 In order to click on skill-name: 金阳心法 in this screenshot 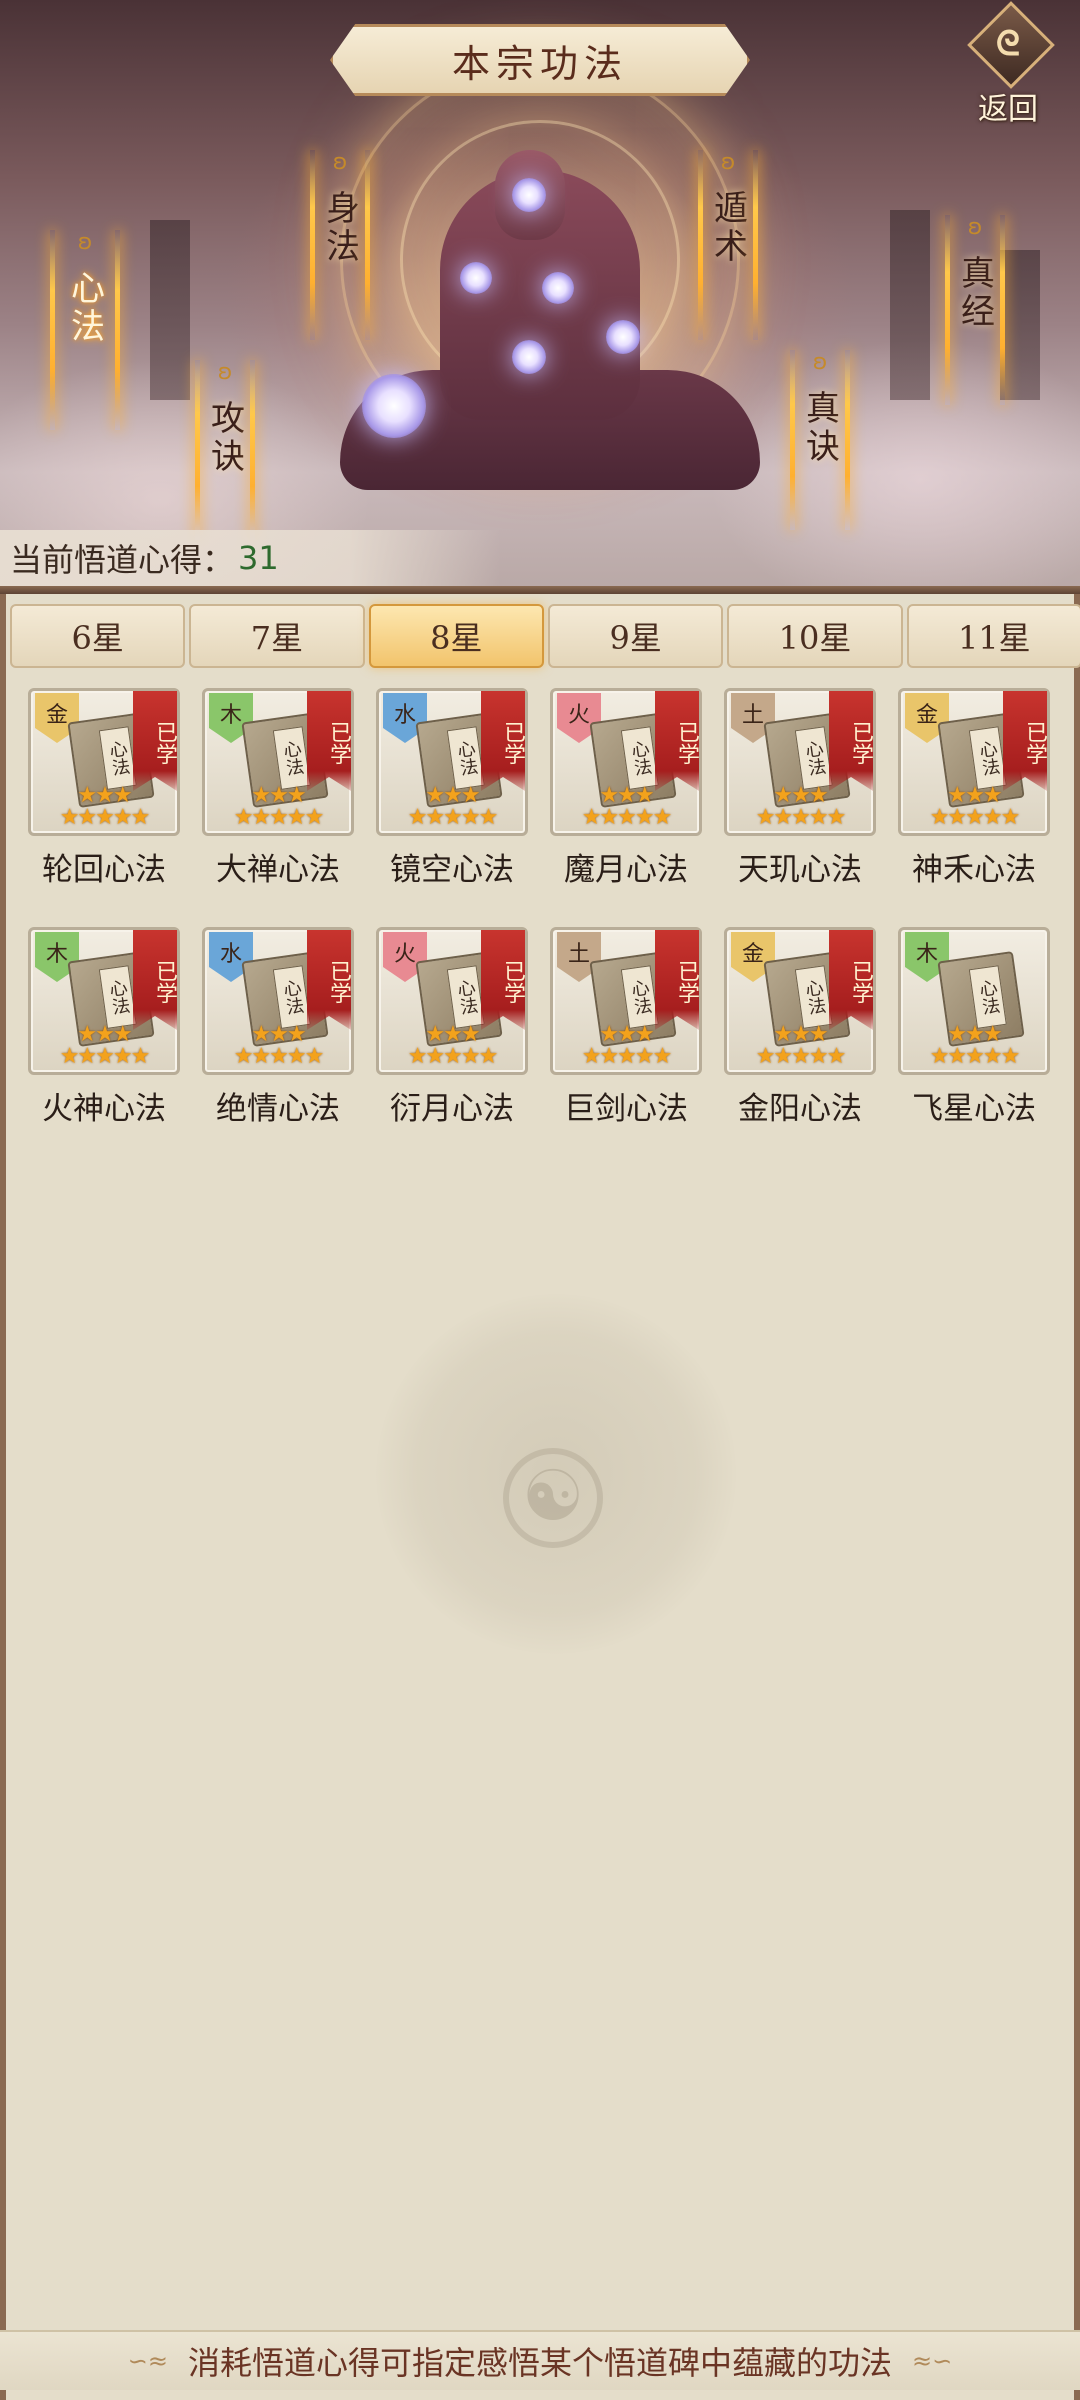, I will do `click(800, 1109)`.